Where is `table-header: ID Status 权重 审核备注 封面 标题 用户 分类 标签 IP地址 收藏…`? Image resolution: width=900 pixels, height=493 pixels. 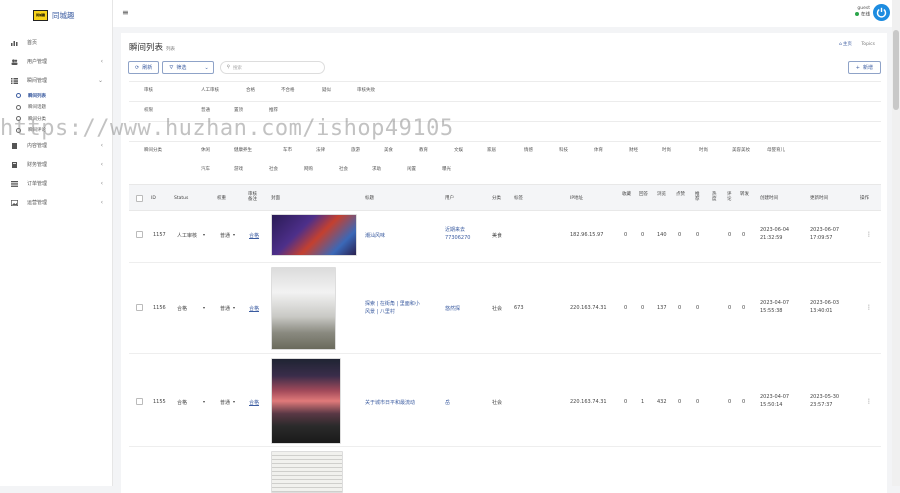
table-header: ID Status 权重 审核备注 封面 标题 用户 分类 标签 IP地址 收藏… is located at coordinates (505, 197).